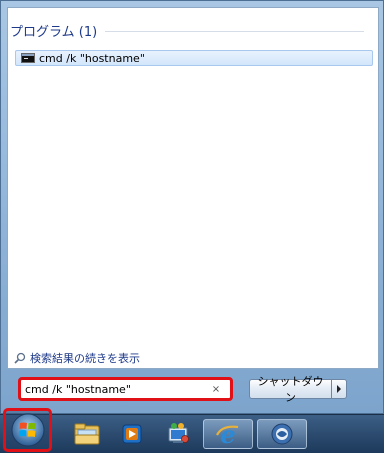 Image resolution: width=384 pixels, height=453 pixels. I want to click on internet-explorer-icon: e, so click(227, 434).